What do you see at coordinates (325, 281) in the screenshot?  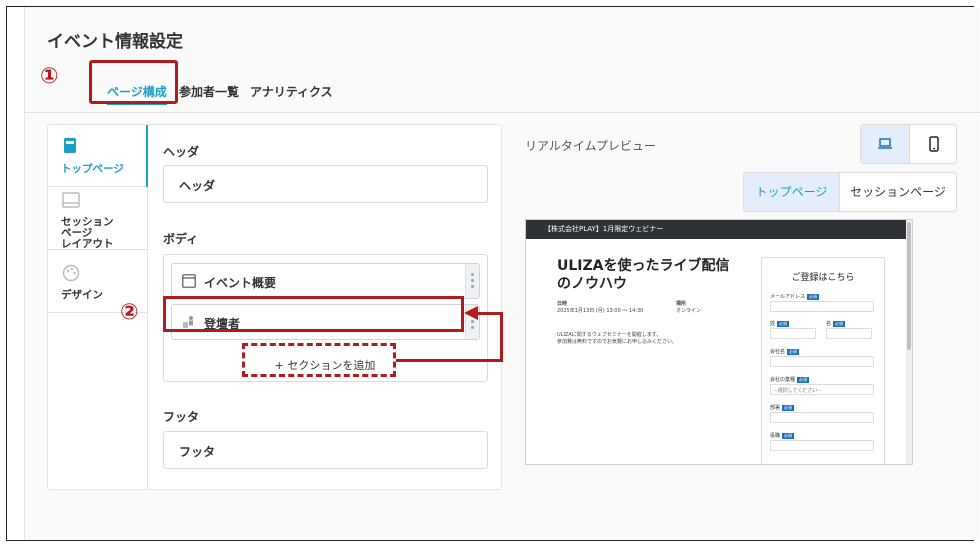 I see `body-item-event-overview: イベント概要` at bounding box center [325, 281].